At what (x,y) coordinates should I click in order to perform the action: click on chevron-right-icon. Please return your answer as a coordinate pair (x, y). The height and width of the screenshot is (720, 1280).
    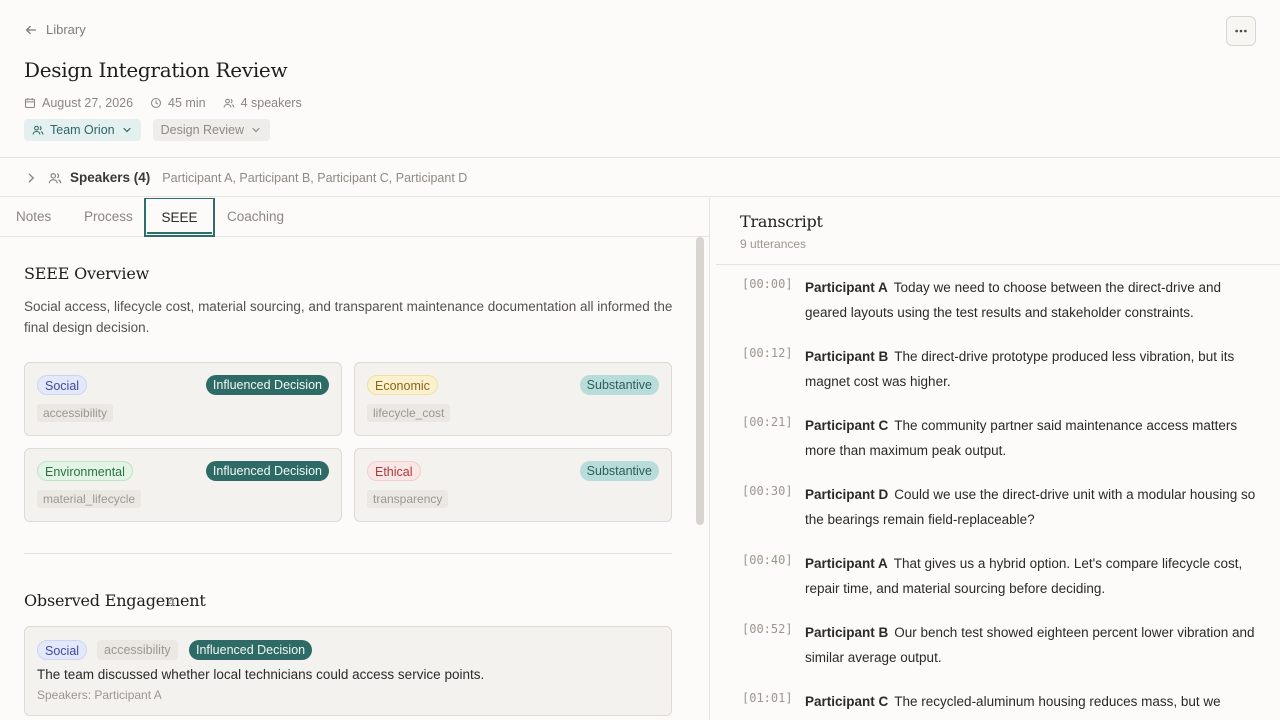
    Looking at the image, I should click on (31, 178).